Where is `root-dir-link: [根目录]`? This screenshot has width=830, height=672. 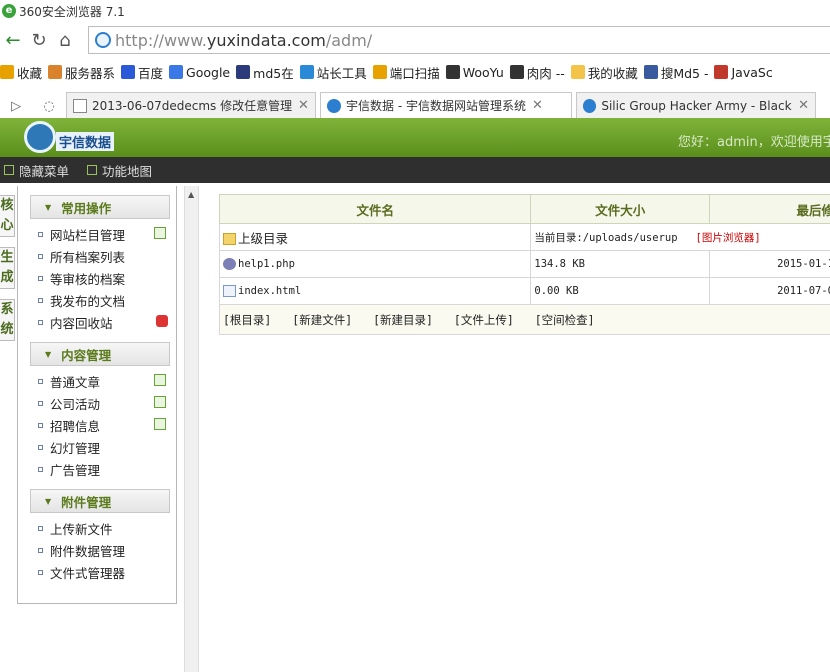 root-dir-link: [根目录] is located at coordinates (247, 320).